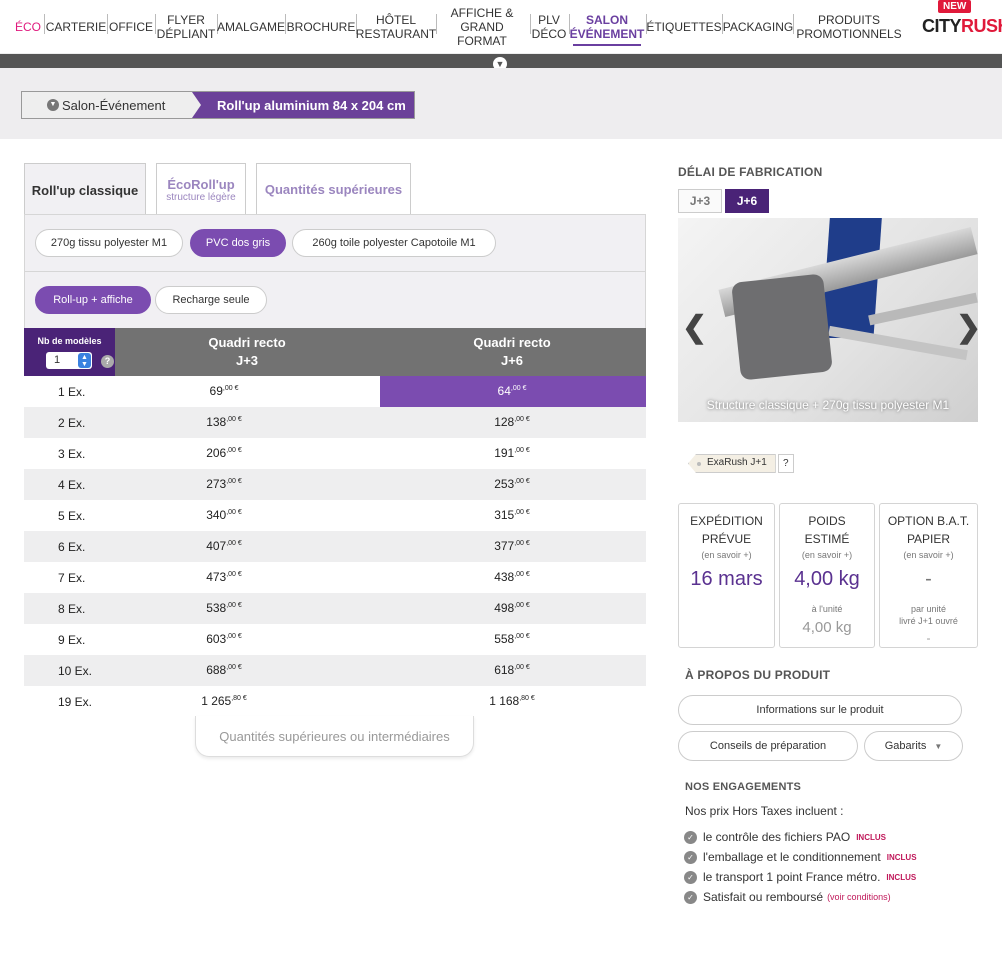 The width and height of the screenshot is (1002, 955). What do you see at coordinates (512, 515) in the screenshot?
I see `price-cell-j6: 315,00 €` at bounding box center [512, 515].